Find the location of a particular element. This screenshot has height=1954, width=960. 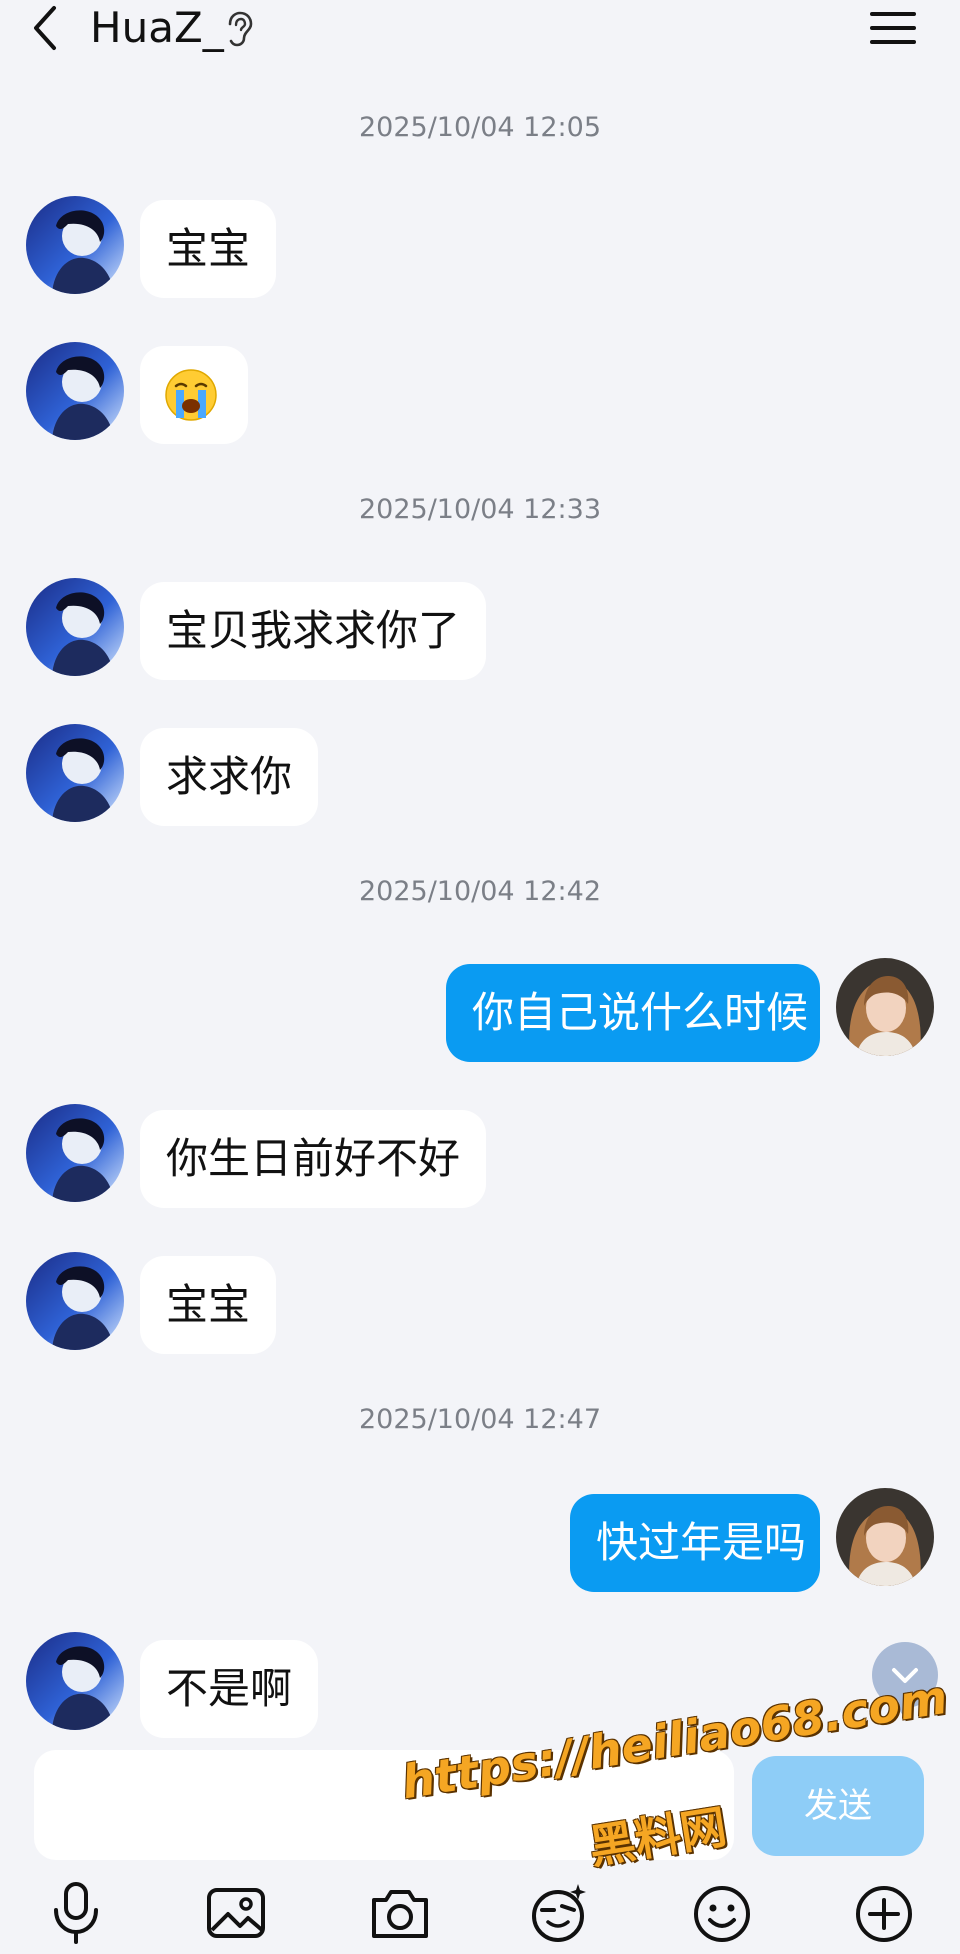

send-button: 发送 is located at coordinates (838, 1806).